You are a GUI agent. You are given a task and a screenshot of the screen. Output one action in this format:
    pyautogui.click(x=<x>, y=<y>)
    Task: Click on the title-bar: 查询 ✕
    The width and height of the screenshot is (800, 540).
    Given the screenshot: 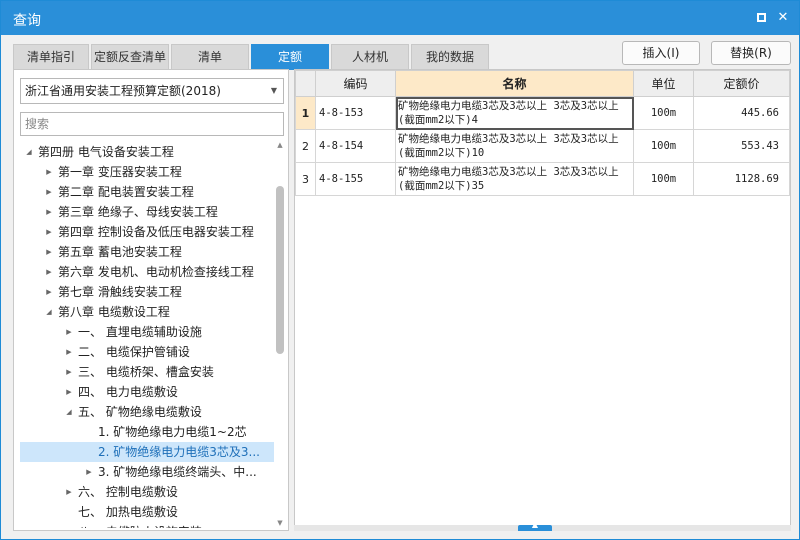 What is the action you would take?
    pyautogui.click(x=400, y=18)
    